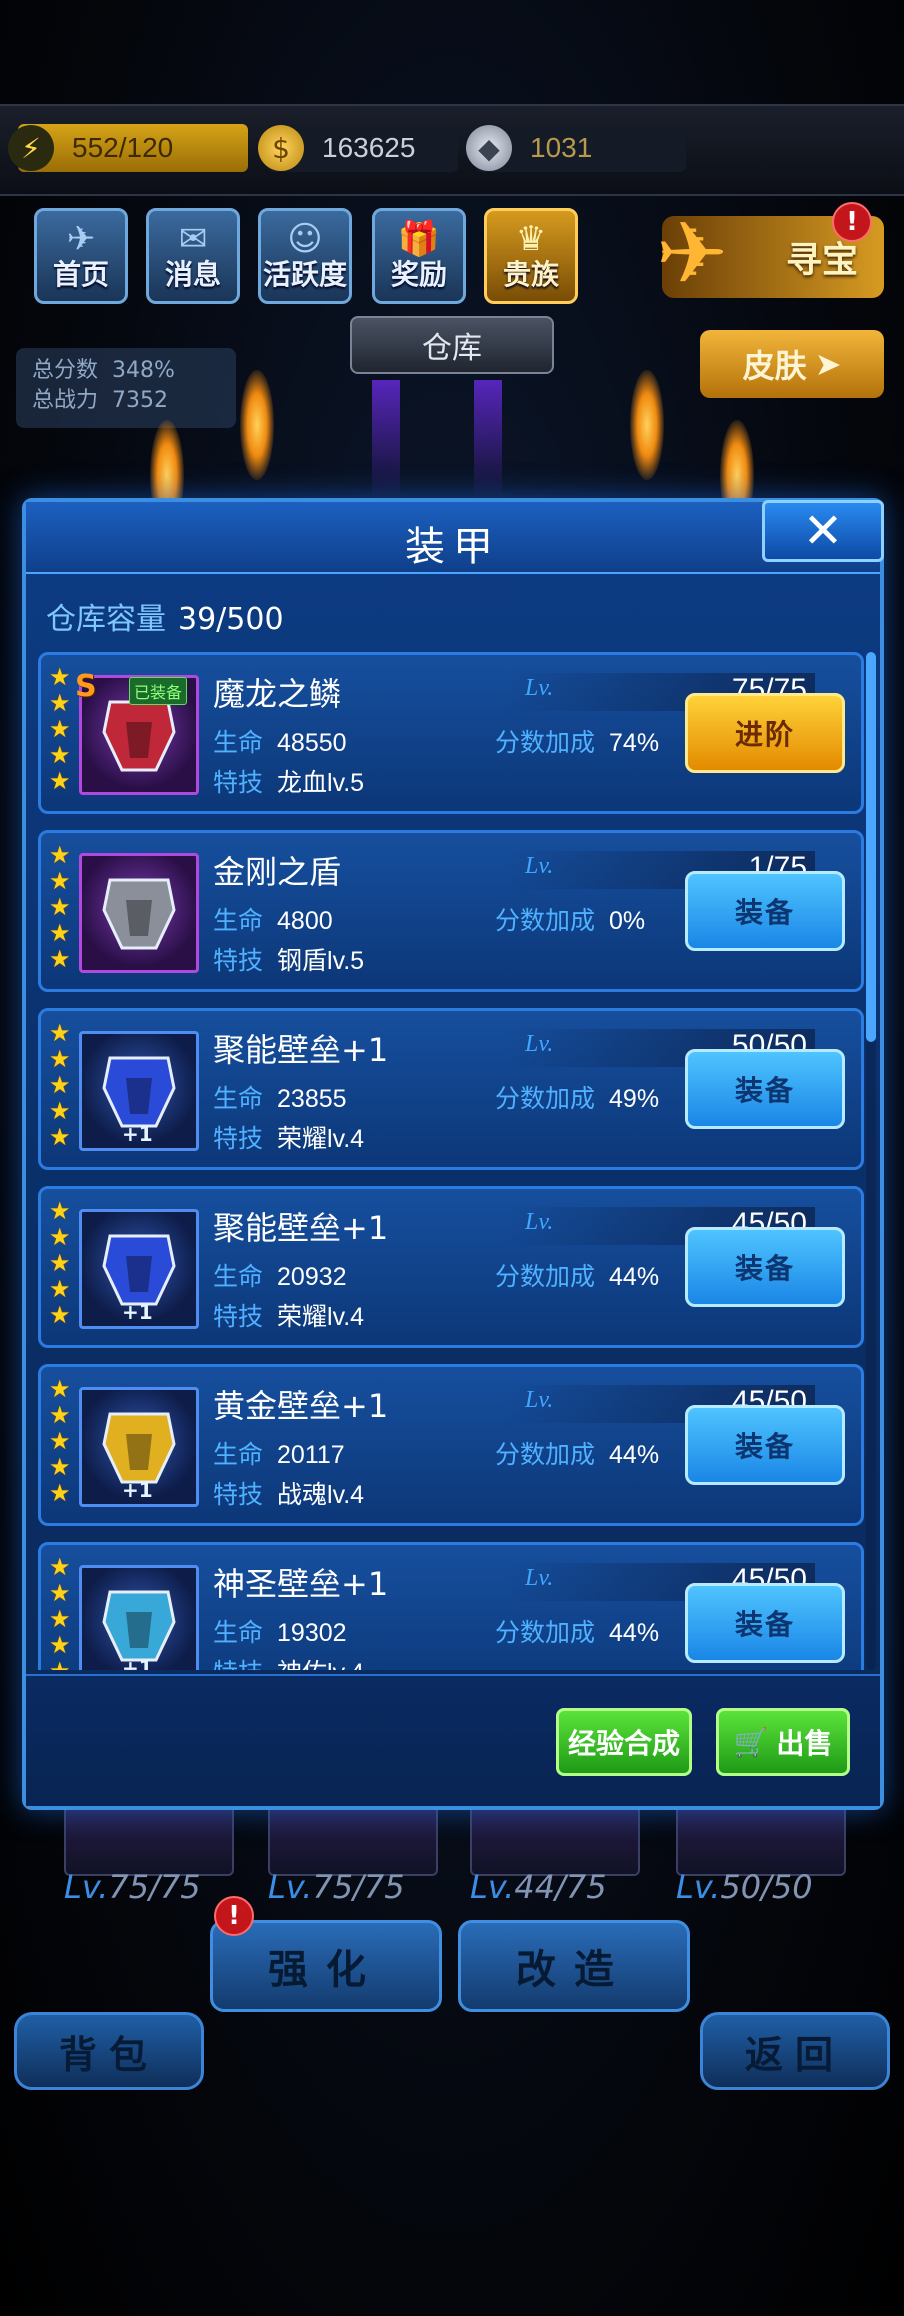 This screenshot has height=2316, width=904. What do you see at coordinates (193, 256) in the screenshot?
I see `nav-messages-button: ✉ 消息` at bounding box center [193, 256].